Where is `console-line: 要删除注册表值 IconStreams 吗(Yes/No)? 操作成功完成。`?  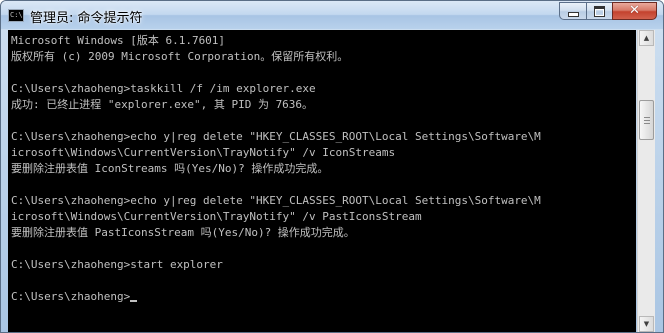
console-line: 要删除注册表值 IconStreams 吗(Yes/No)? 操作成功完成。 is located at coordinates (170, 168).